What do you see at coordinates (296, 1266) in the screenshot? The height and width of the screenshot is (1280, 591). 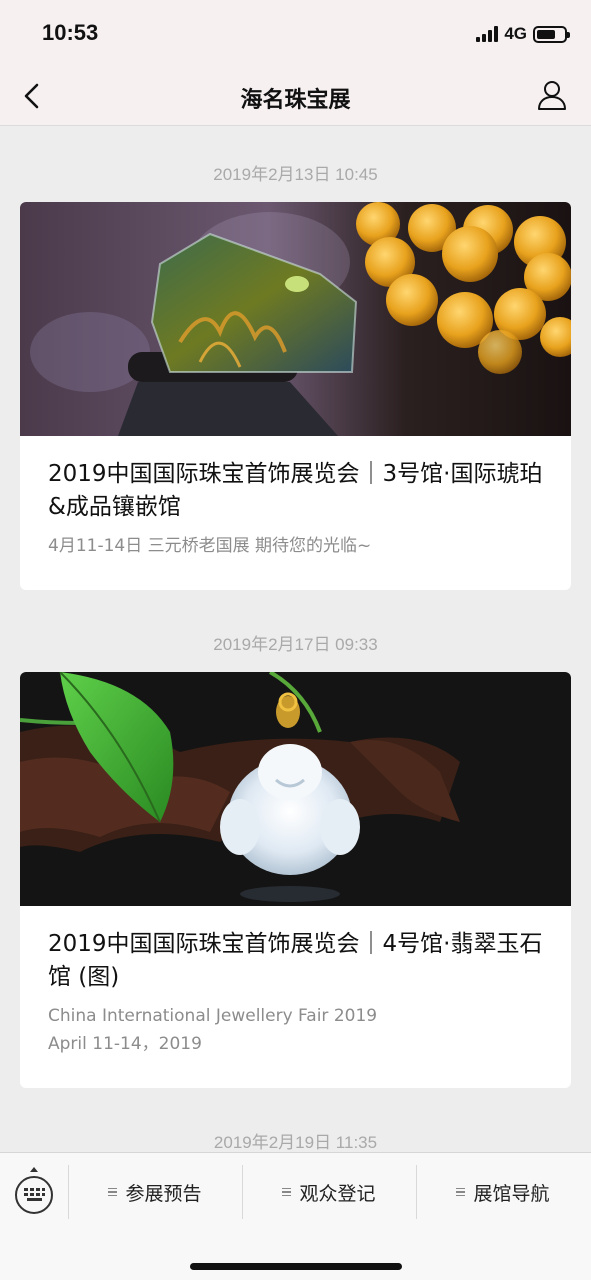 I see `home-indicator` at bounding box center [296, 1266].